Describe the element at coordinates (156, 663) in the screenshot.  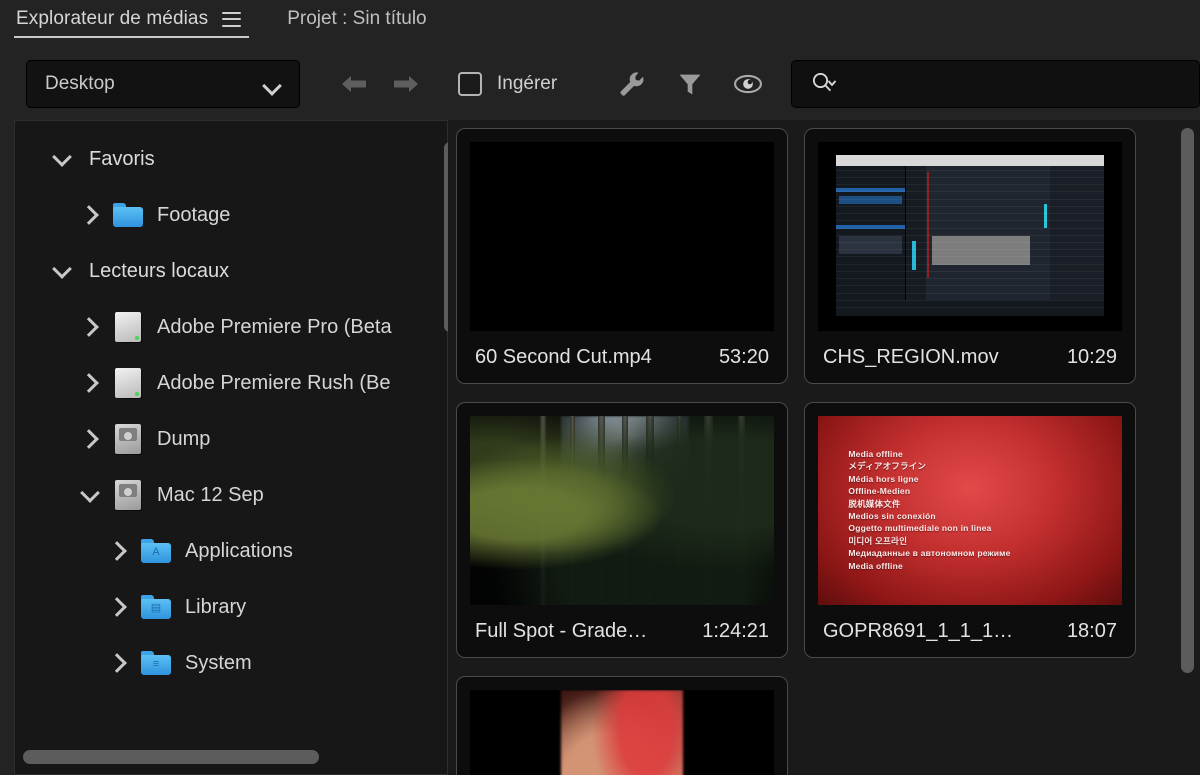
I see `folder-icon: ≡` at that location.